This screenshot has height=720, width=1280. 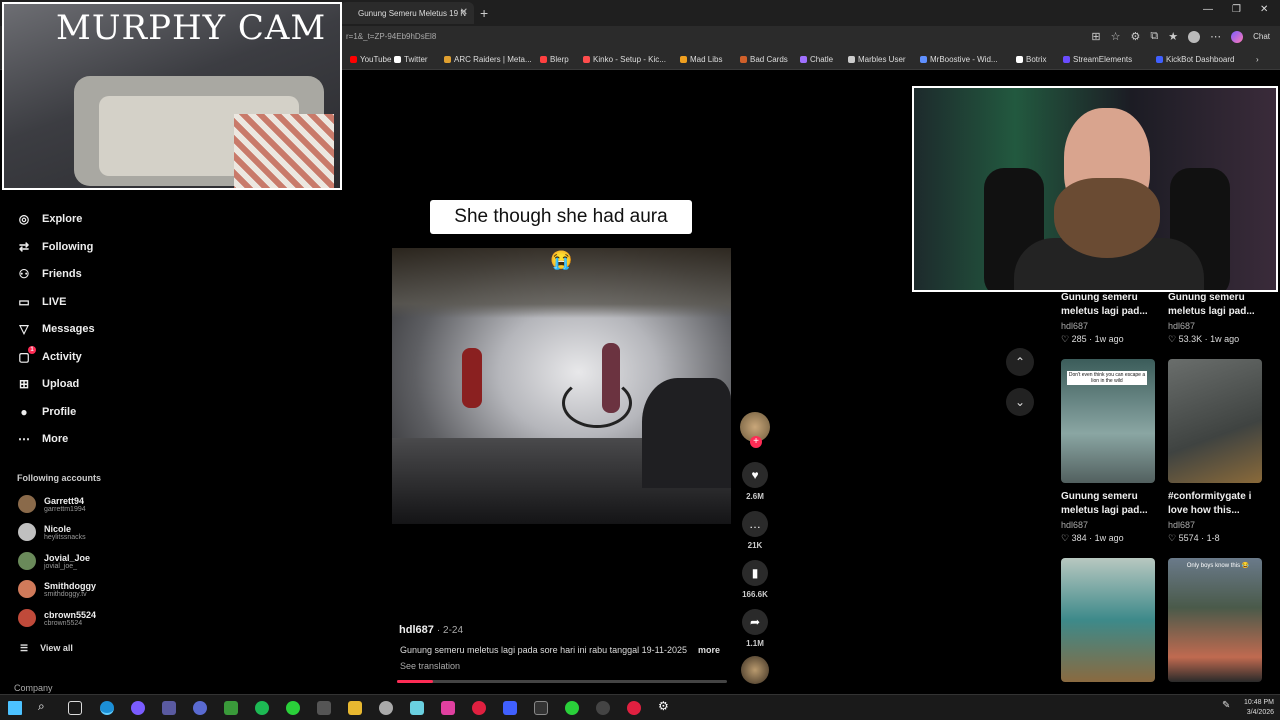 I want to click on tab-close-icon: ✕, so click(x=464, y=12).